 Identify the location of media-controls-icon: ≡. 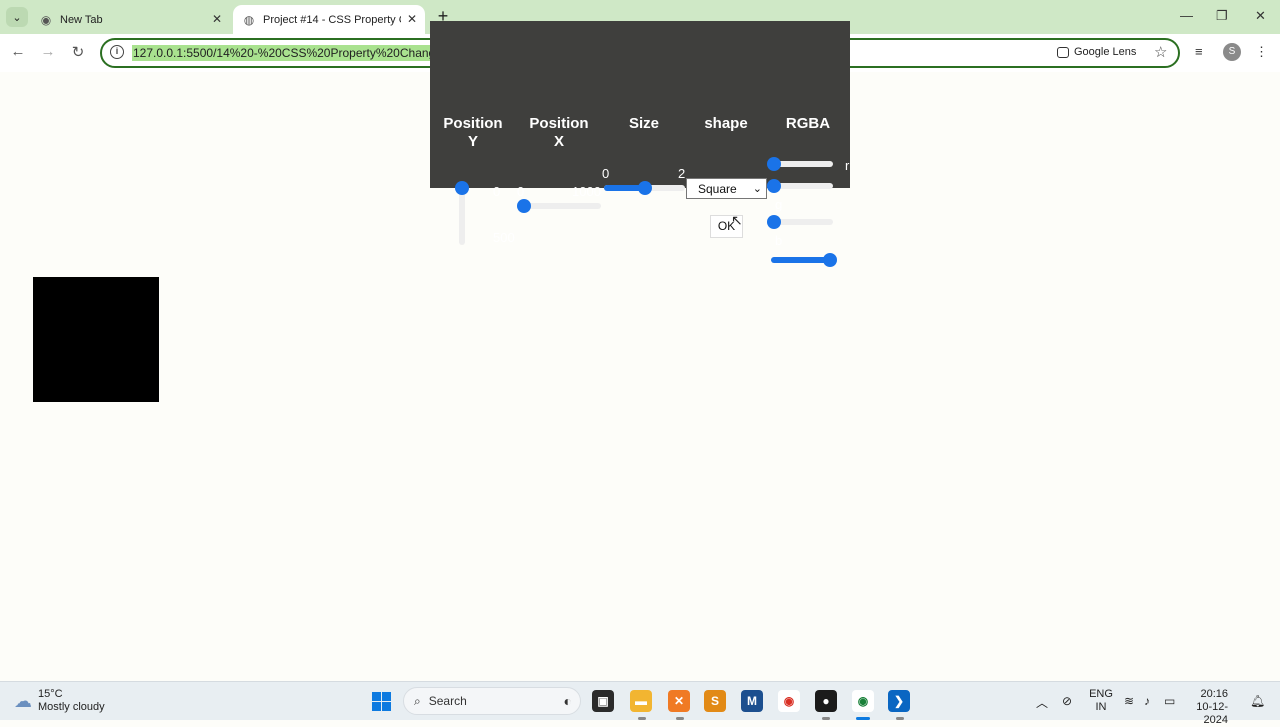
(1199, 51).